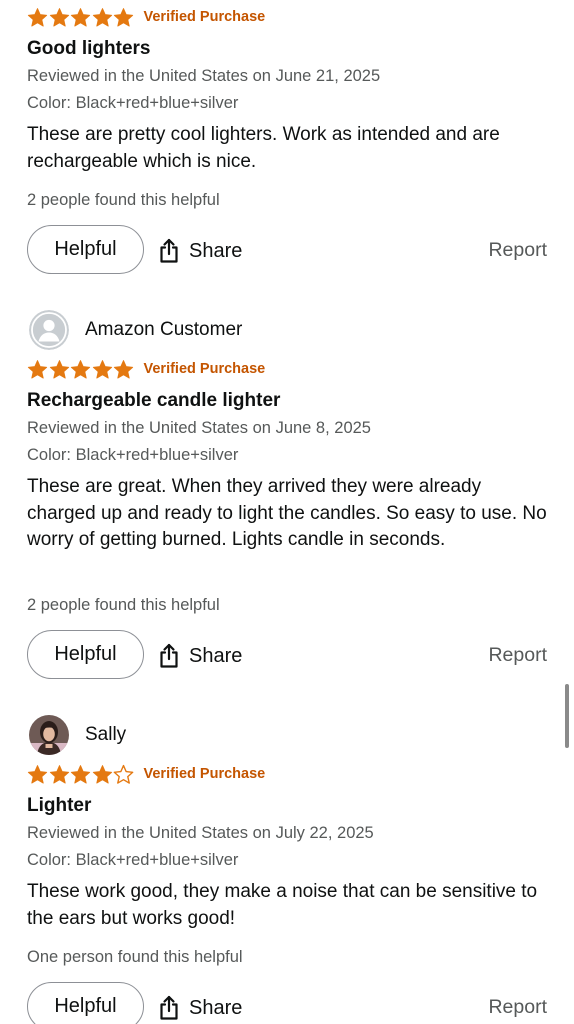 The width and height of the screenshot is (574, 1024). I want to click on reviewer-profile: Sally, so click(77, 735).